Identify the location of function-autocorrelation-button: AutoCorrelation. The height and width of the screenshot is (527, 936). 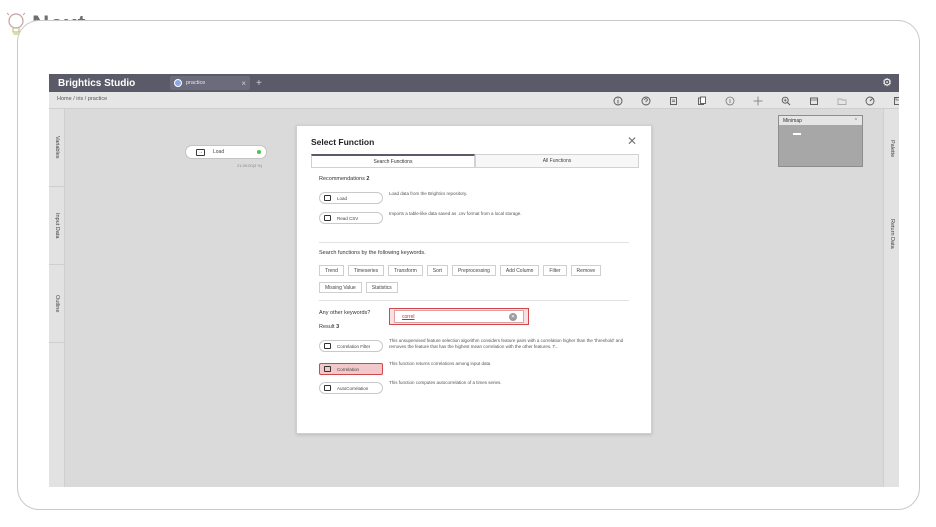
(351, 388).